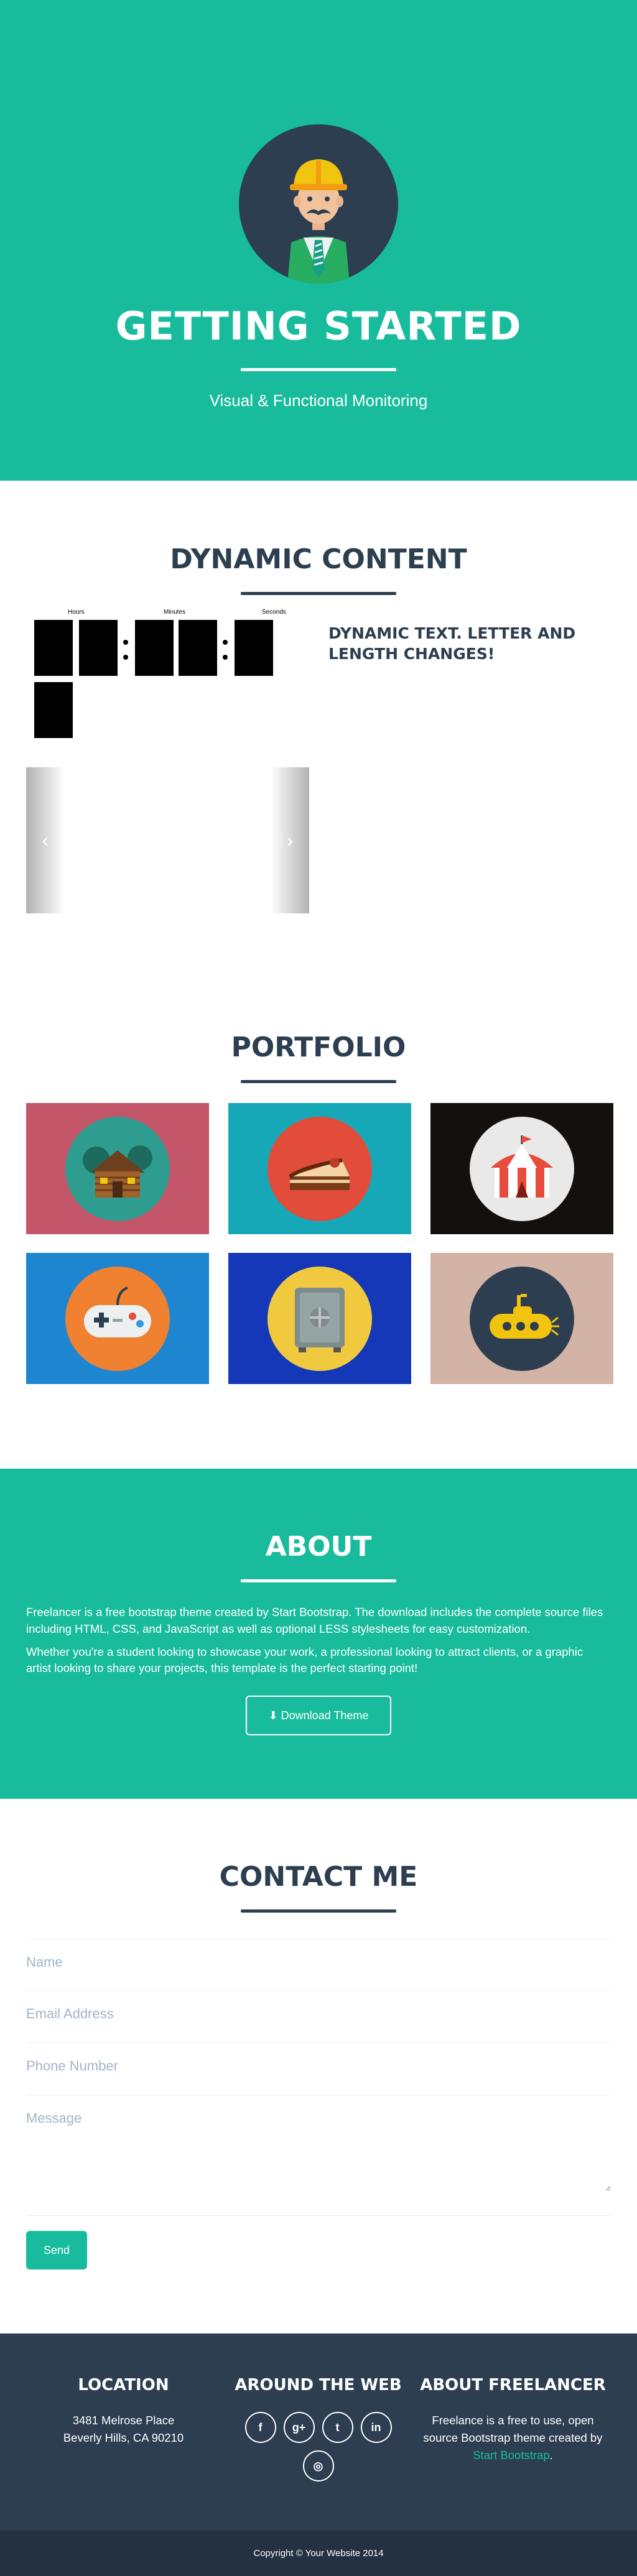 Image resolution: width=637 pixels, height=2576 pixels. Describe the element at coordinates (318, 2428) in the screenshot. I see `footer-social: AROUND THE WEB f g+ t in ◎` at that location.